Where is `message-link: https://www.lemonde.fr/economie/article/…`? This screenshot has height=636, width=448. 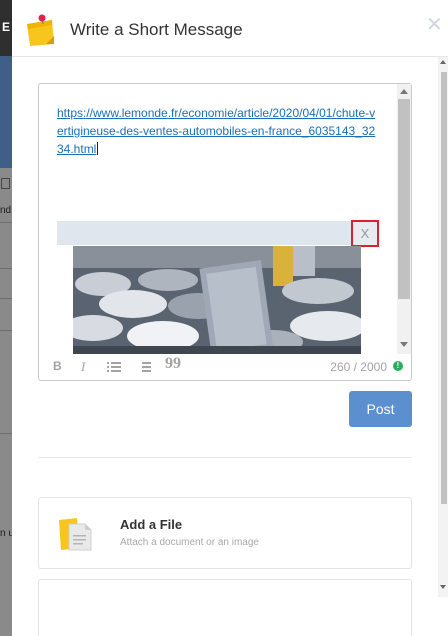
message-link: https://www.lemonde.fr/economie/article/… is located at coordinates (217, 131).